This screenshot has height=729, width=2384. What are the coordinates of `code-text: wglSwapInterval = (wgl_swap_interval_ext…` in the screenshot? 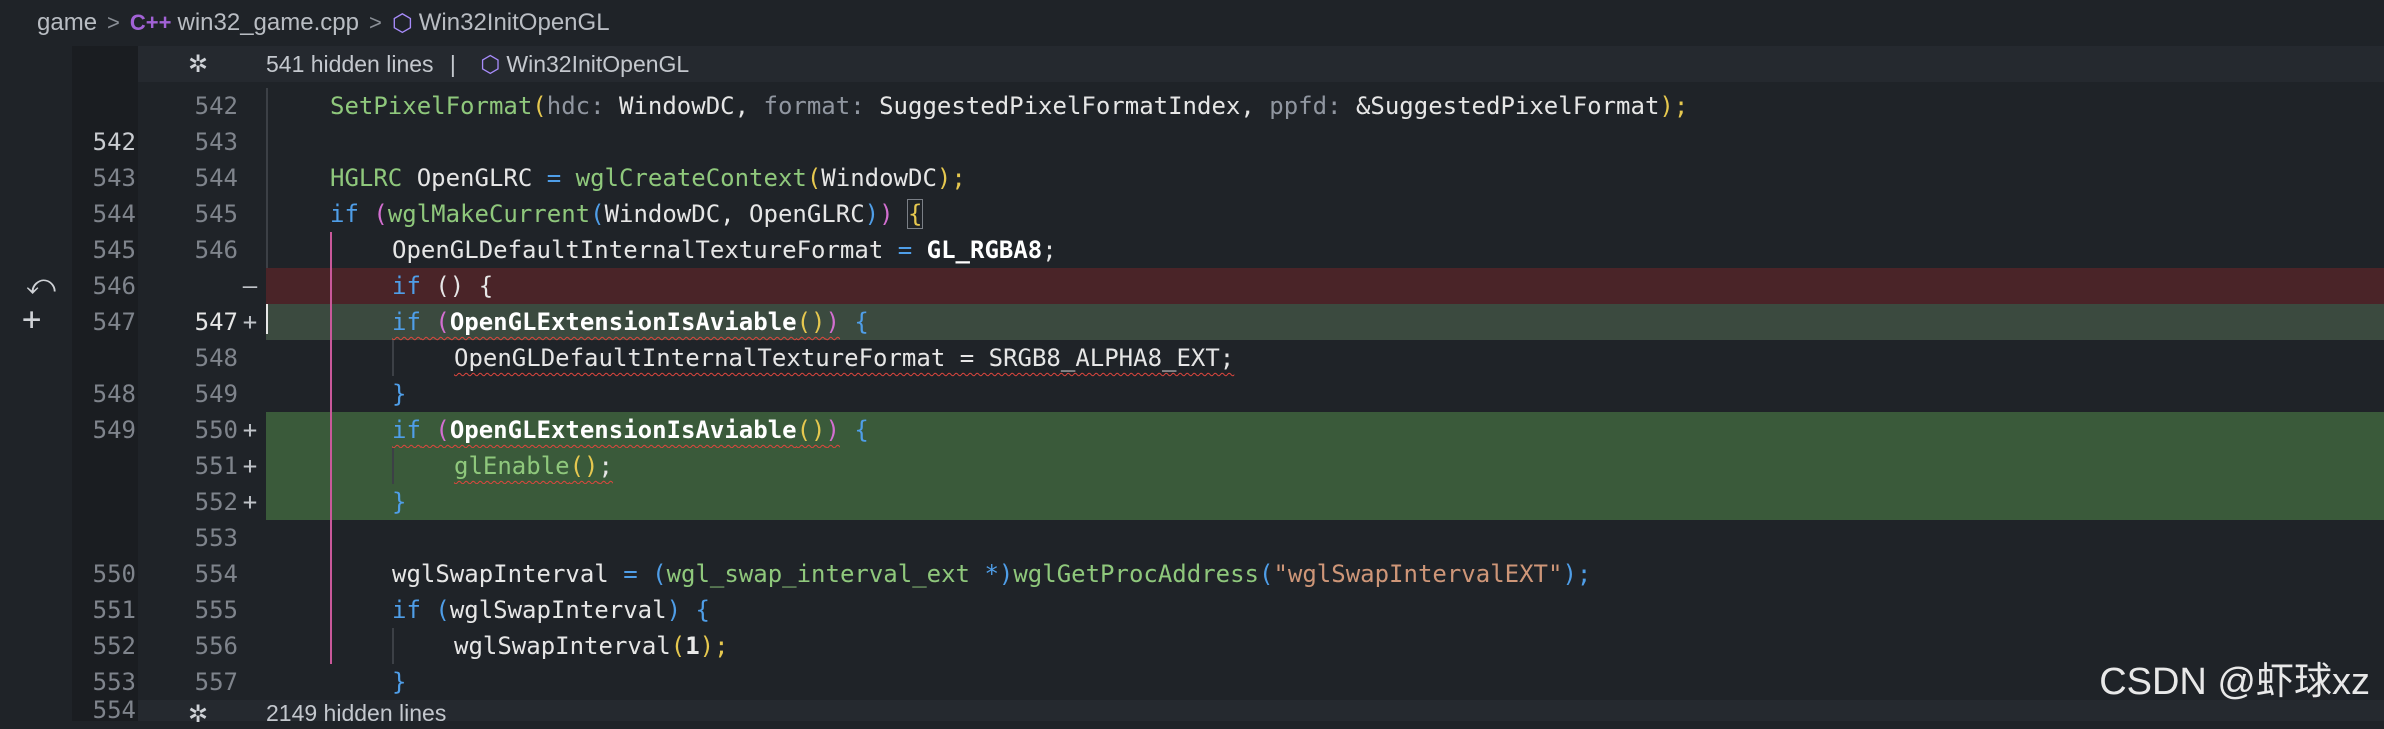 It's located at (992, 574).